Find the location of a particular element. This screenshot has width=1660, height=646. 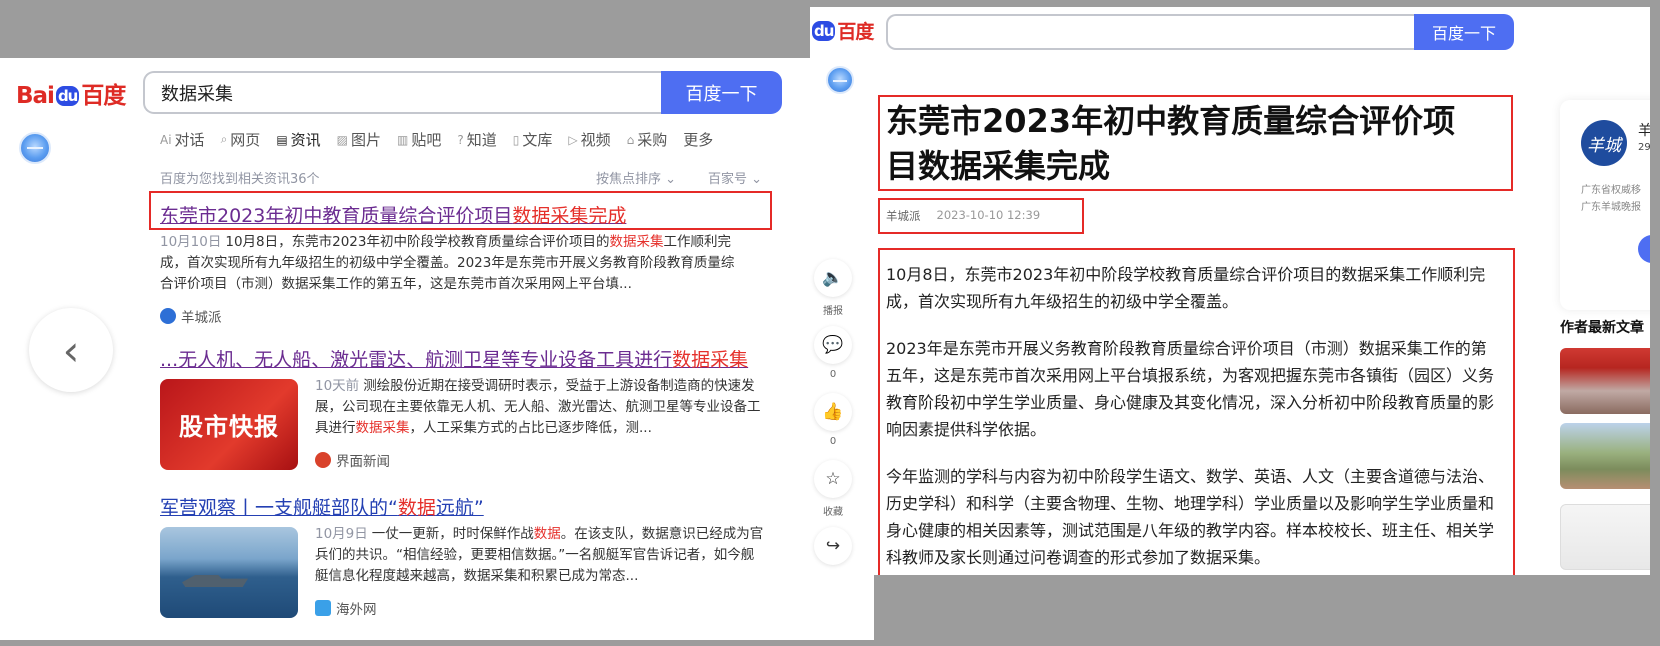

tab-dialog: Ai 对话 is located at coordinates (182, 139).